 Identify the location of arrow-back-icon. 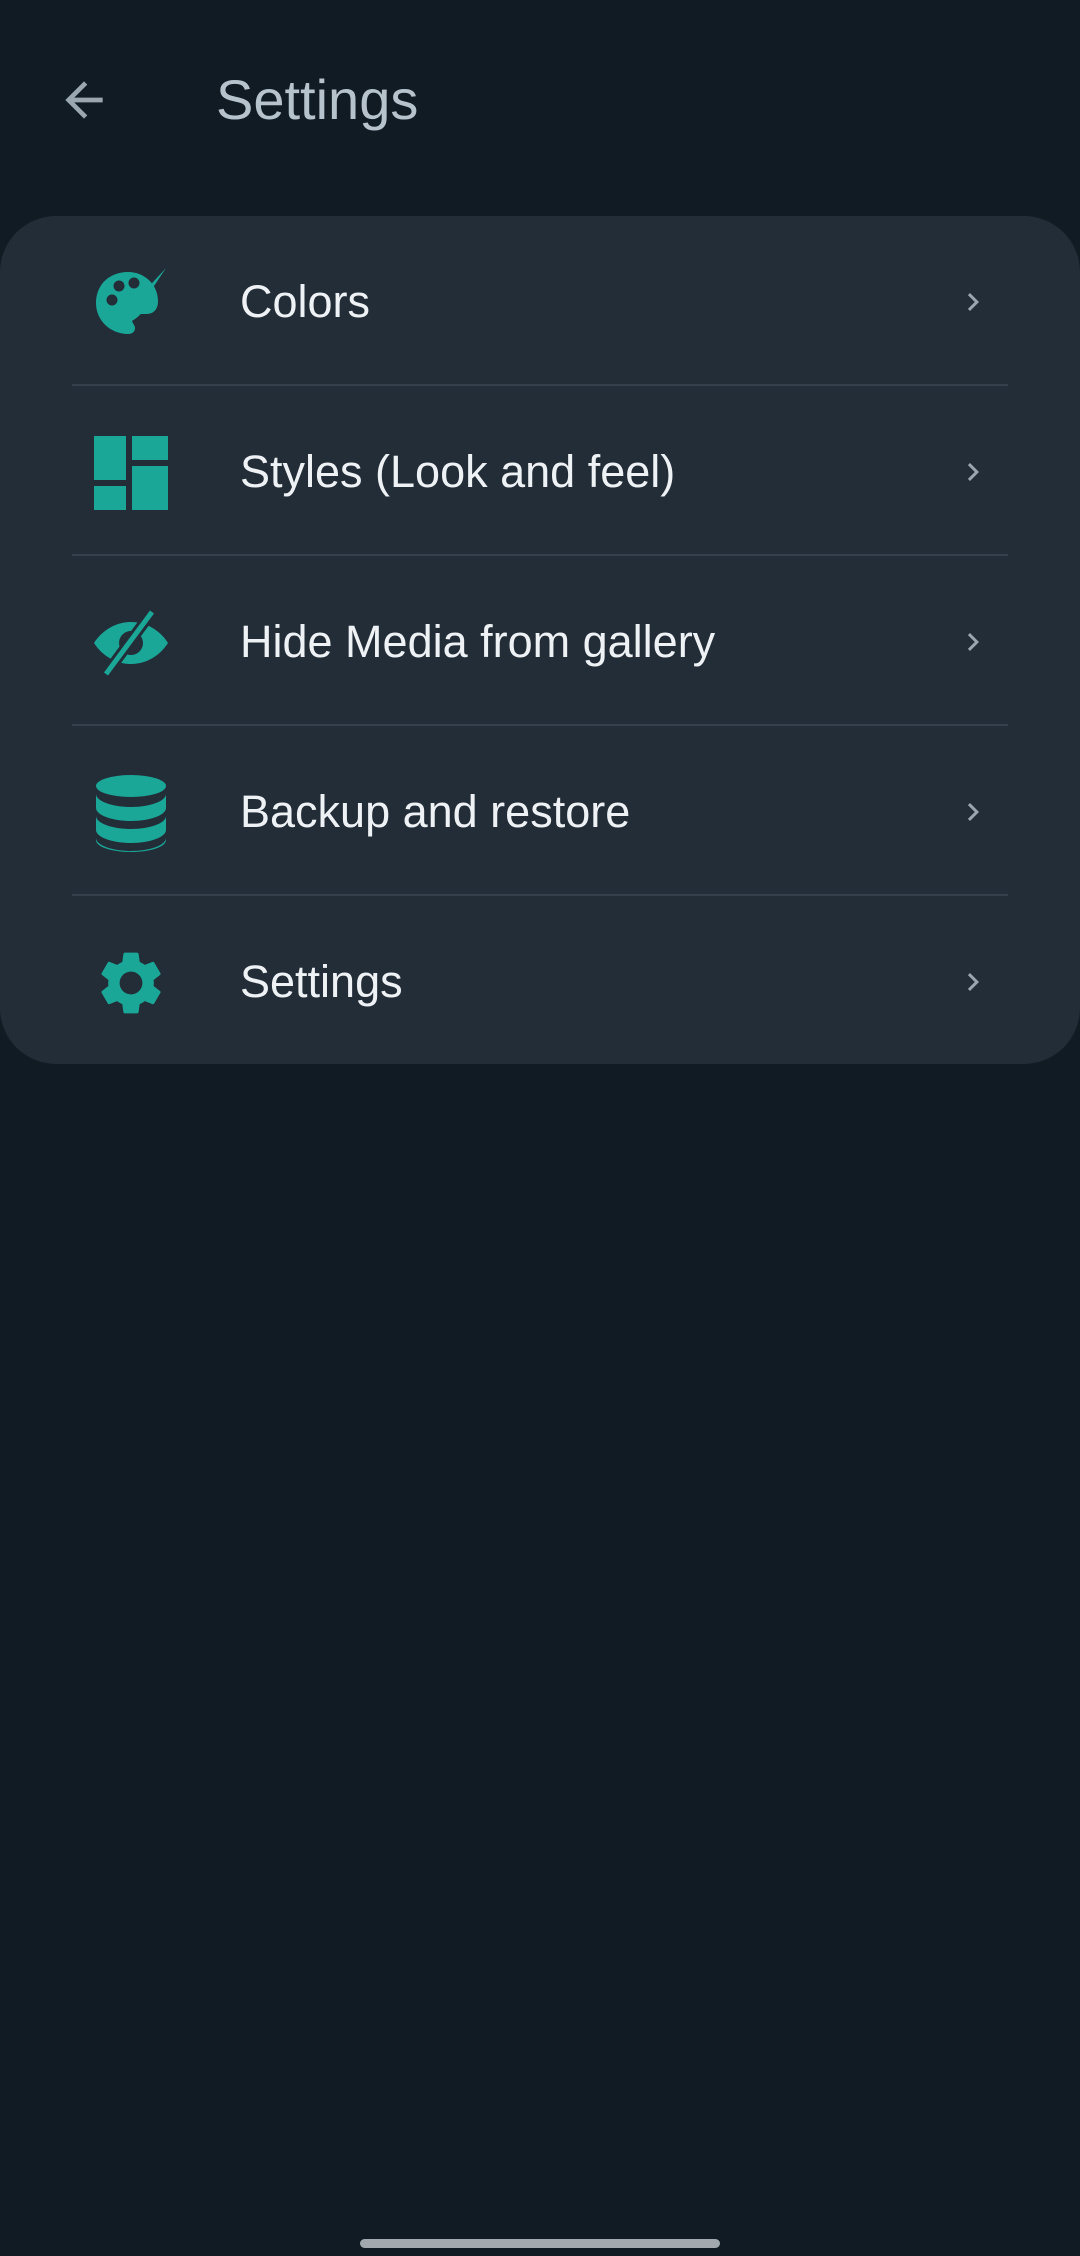
(84, 100).